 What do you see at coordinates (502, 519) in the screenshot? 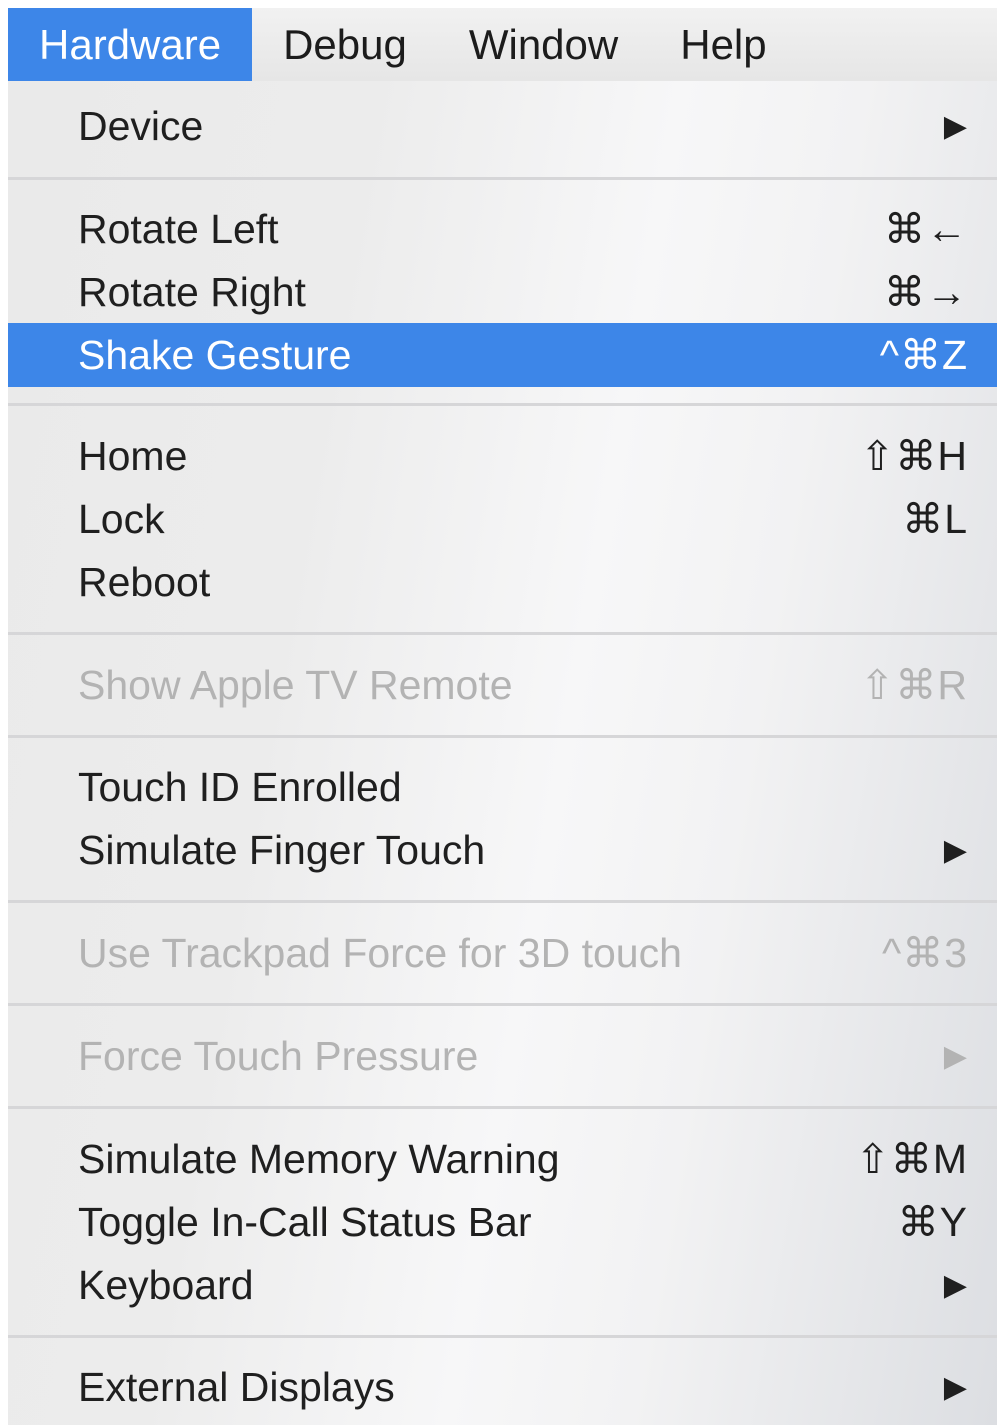
I see `menu-item-lock: Lock ⌘L` at bounding box center [502, 519].